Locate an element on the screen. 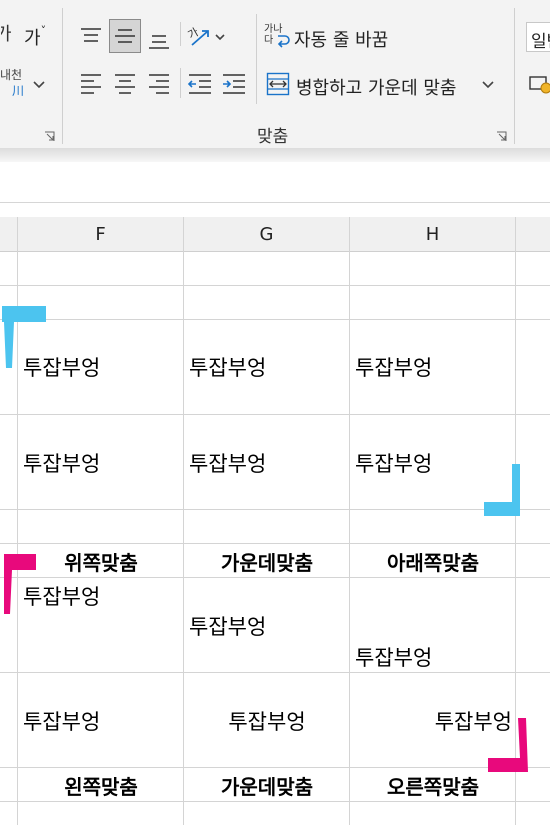 This screenshot has height=825, width=550. number-format-value: 일반 is located at coordinates (540, 42).